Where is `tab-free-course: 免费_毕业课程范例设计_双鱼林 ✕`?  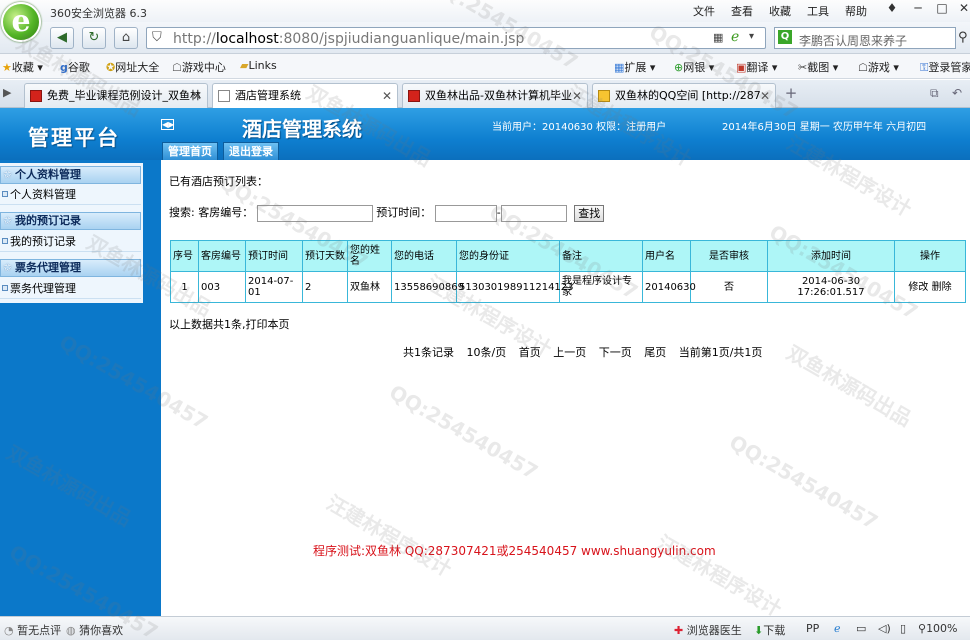 tab-free-course: 免费_毕业课程范例设计_双鱼林 ✕ is located at coordinates (116, 95).